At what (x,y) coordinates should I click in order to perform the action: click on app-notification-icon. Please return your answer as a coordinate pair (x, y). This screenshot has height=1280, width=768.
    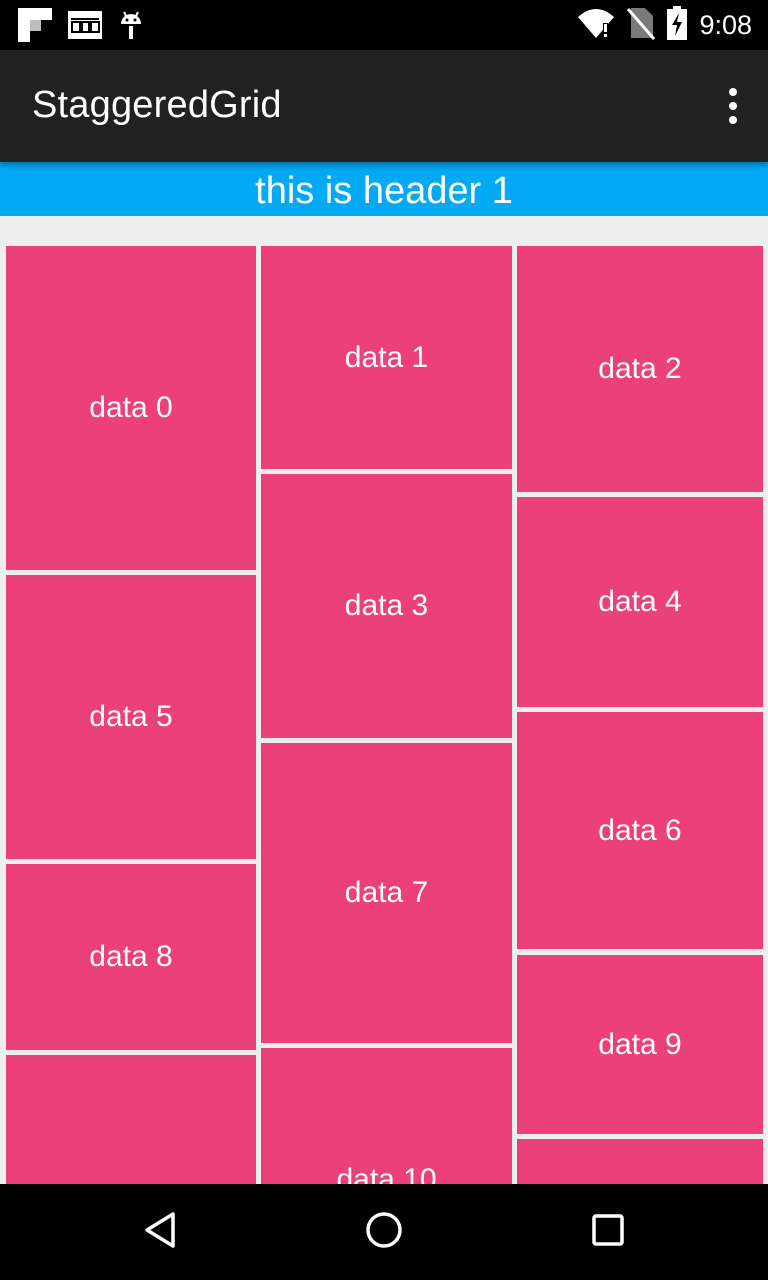
    Looking at the image, I should click on (85, 27).